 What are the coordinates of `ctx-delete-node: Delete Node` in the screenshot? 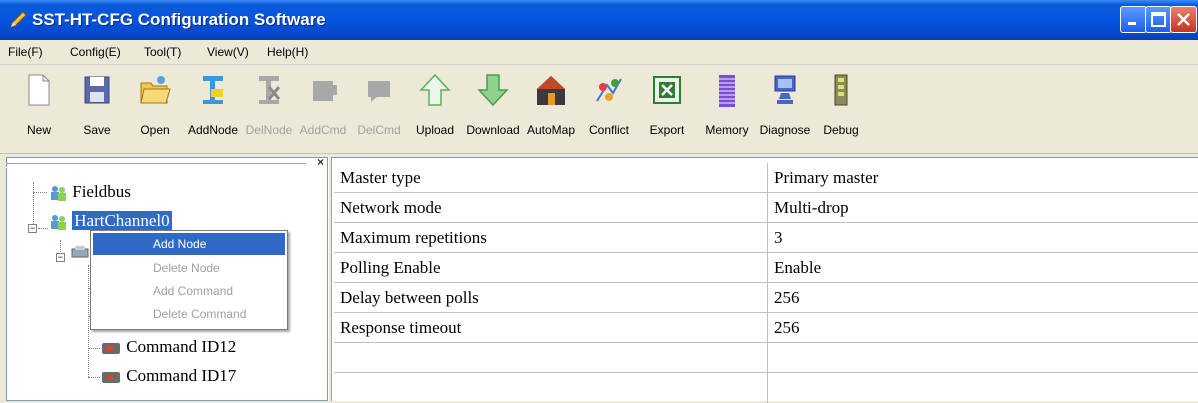 It's located at (189, 268).